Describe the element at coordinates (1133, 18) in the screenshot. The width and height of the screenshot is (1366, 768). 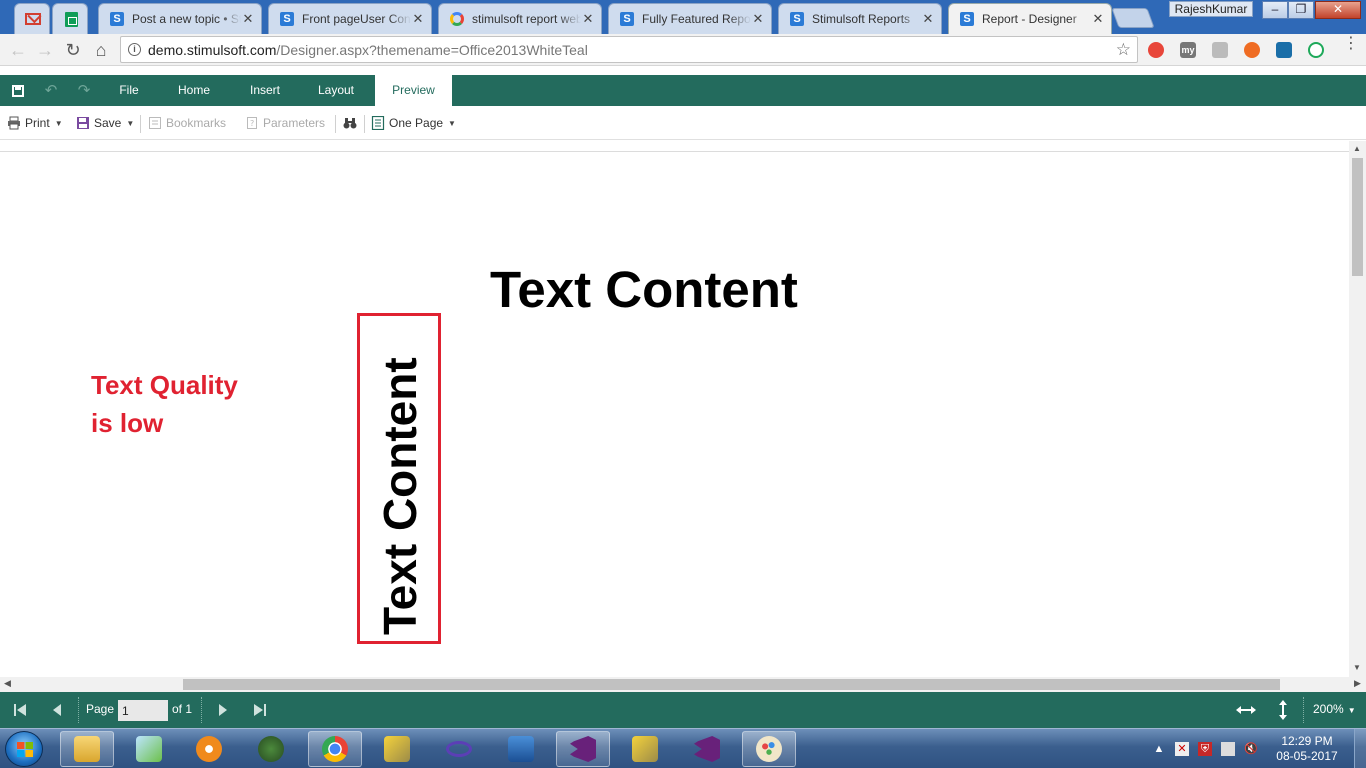
I see `new-tab-button` at that location.